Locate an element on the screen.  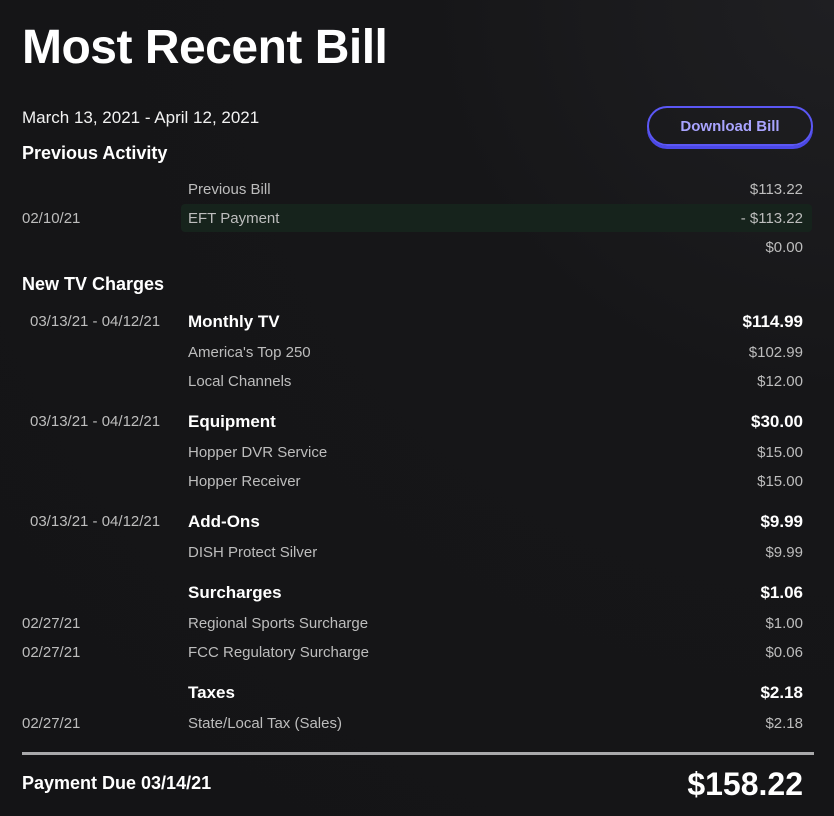
row-amount: $0.06 is located at coordinates (784, 652).